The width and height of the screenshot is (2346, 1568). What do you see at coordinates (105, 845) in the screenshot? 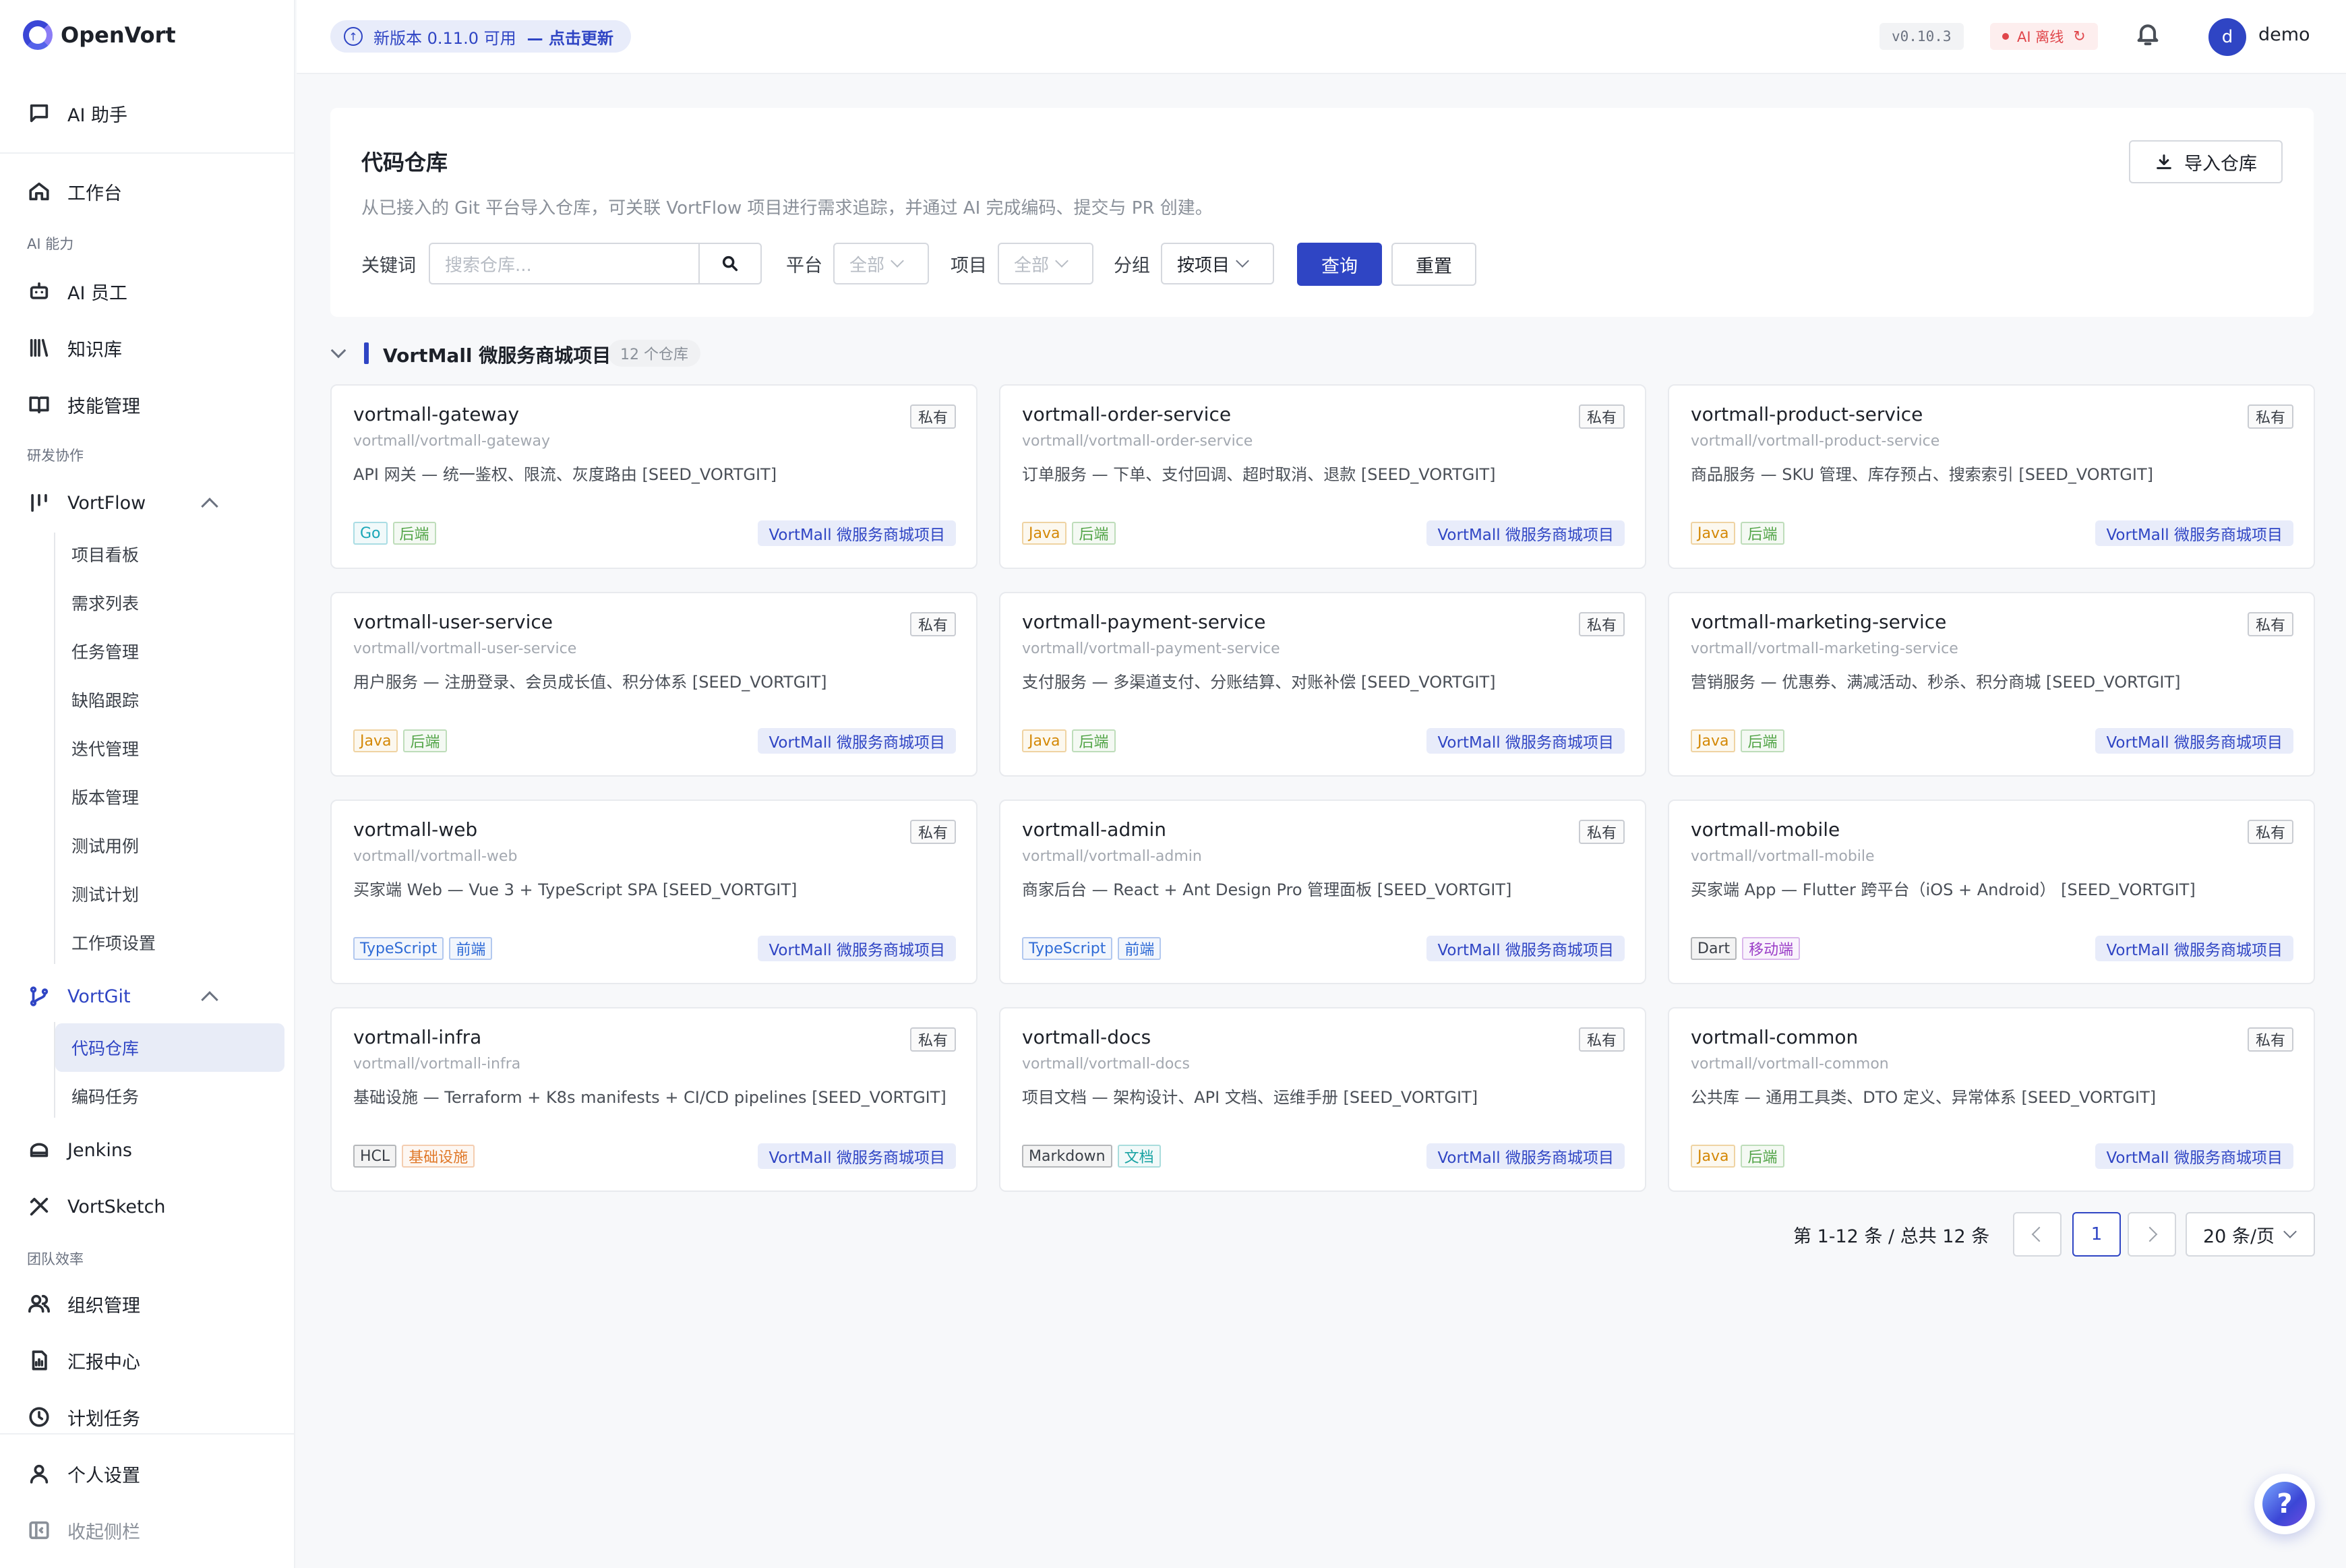
I see `sidebar-subitem-test-cases: 测试用例` at bounding box center [105, 845].